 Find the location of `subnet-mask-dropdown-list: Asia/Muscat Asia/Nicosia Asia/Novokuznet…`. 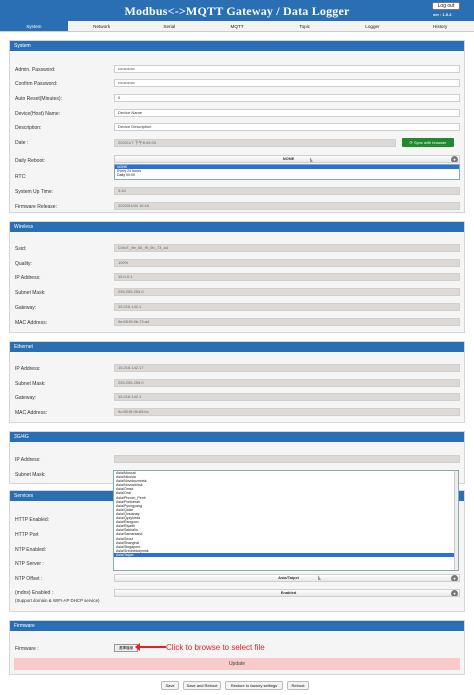

subnet-mask-dropdown-list: Asia/Muscat Asia/Nicosia Asia/Novokuznet… is located at coordinates (286, 520).